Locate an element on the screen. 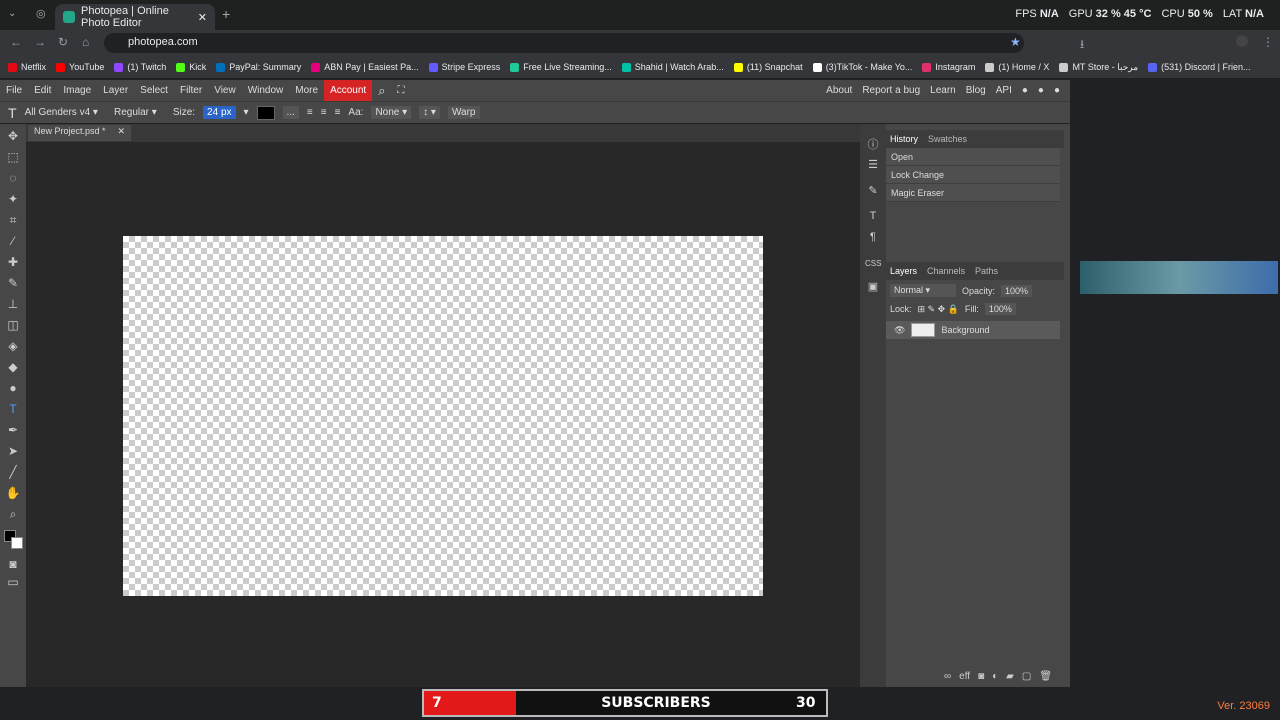 This screenshot has width=1280, height=720. marquee-tool-icon: ⬚ is located at coordinates (13, 157).